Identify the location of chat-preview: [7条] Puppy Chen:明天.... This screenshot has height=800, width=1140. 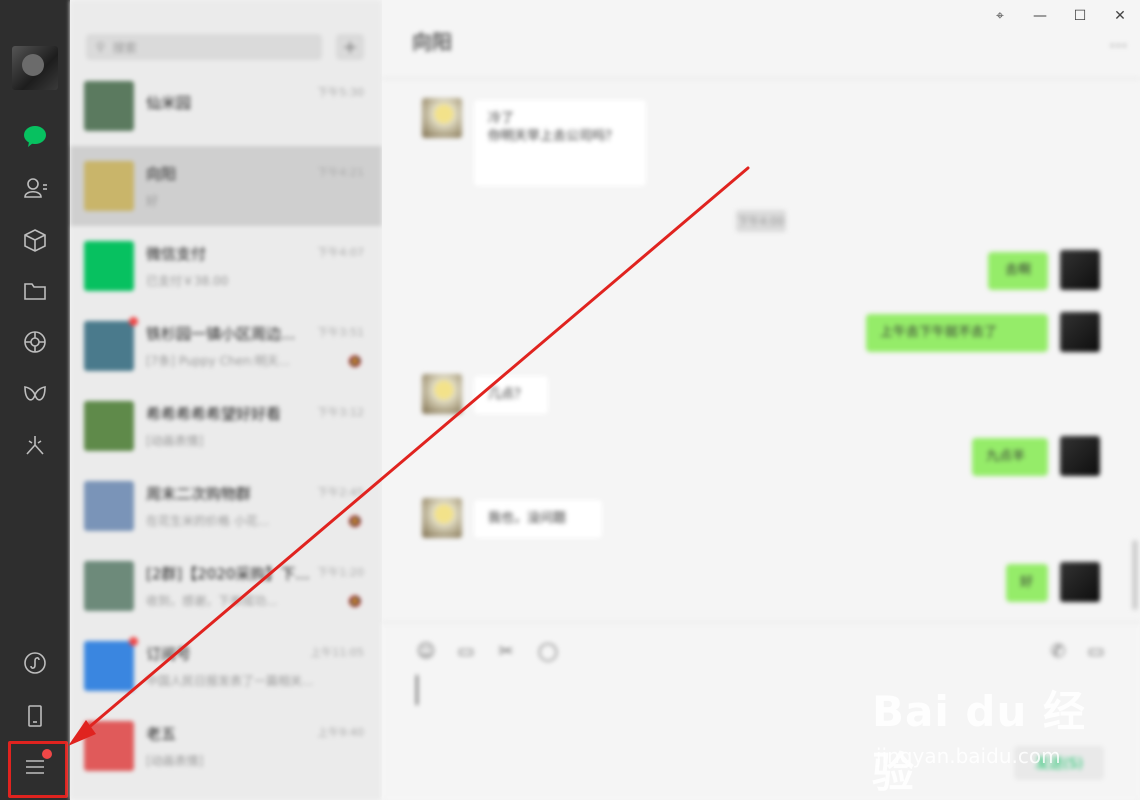
(218, 361).